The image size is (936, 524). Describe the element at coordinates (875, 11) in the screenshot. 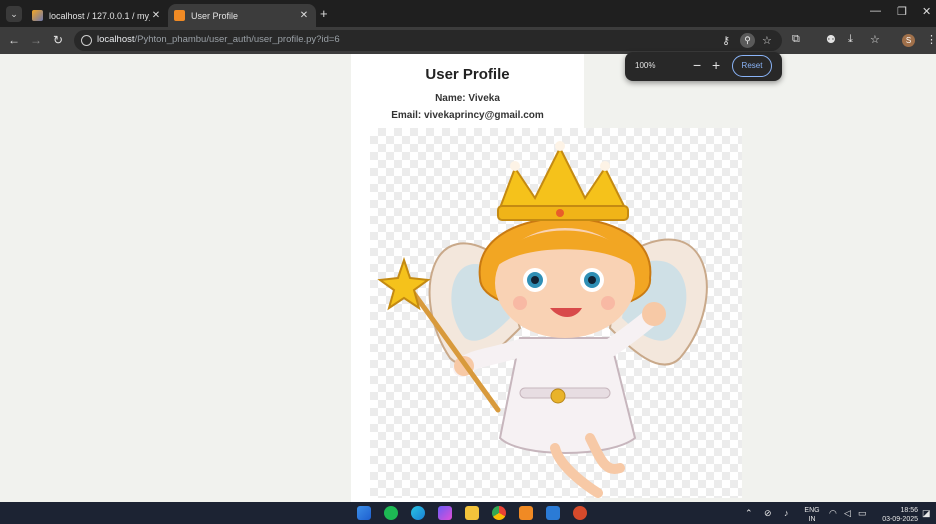

I see `minimize-icon: —` at that location.